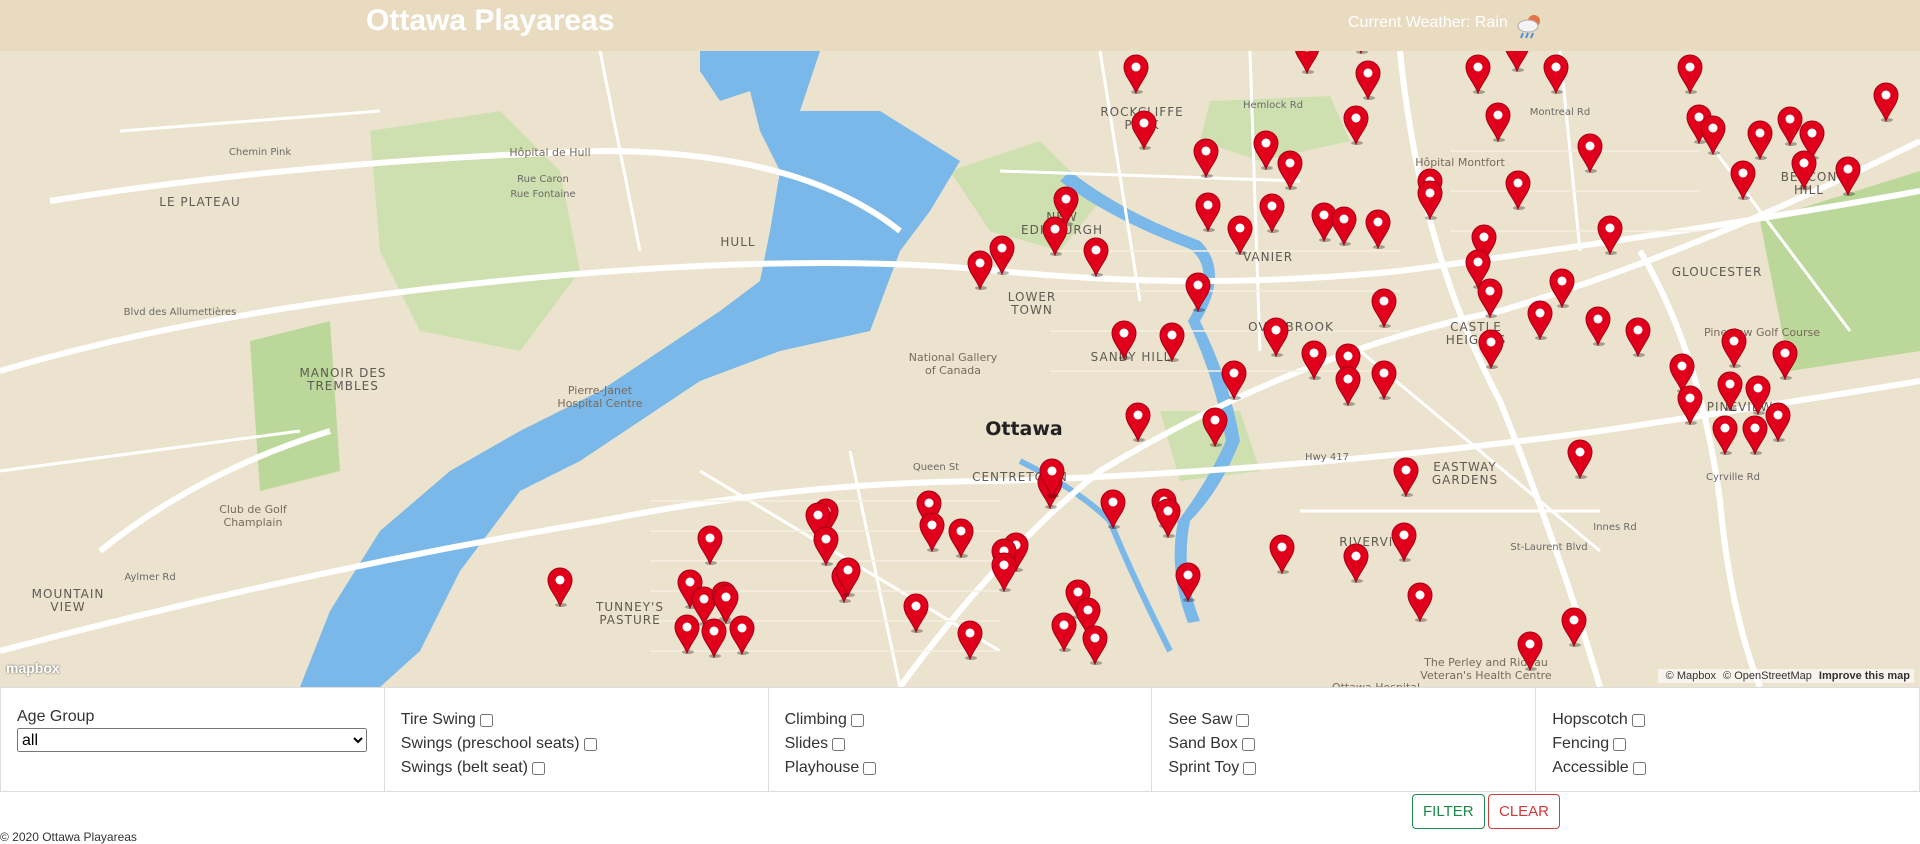 The height and width of the screenshot is (844, 1920). What do you see at coordinates (1351, 768) in the screenshot?
I see `filter-row-sprint-toy: Sprint Toy` at bounding box center [1351, 768].